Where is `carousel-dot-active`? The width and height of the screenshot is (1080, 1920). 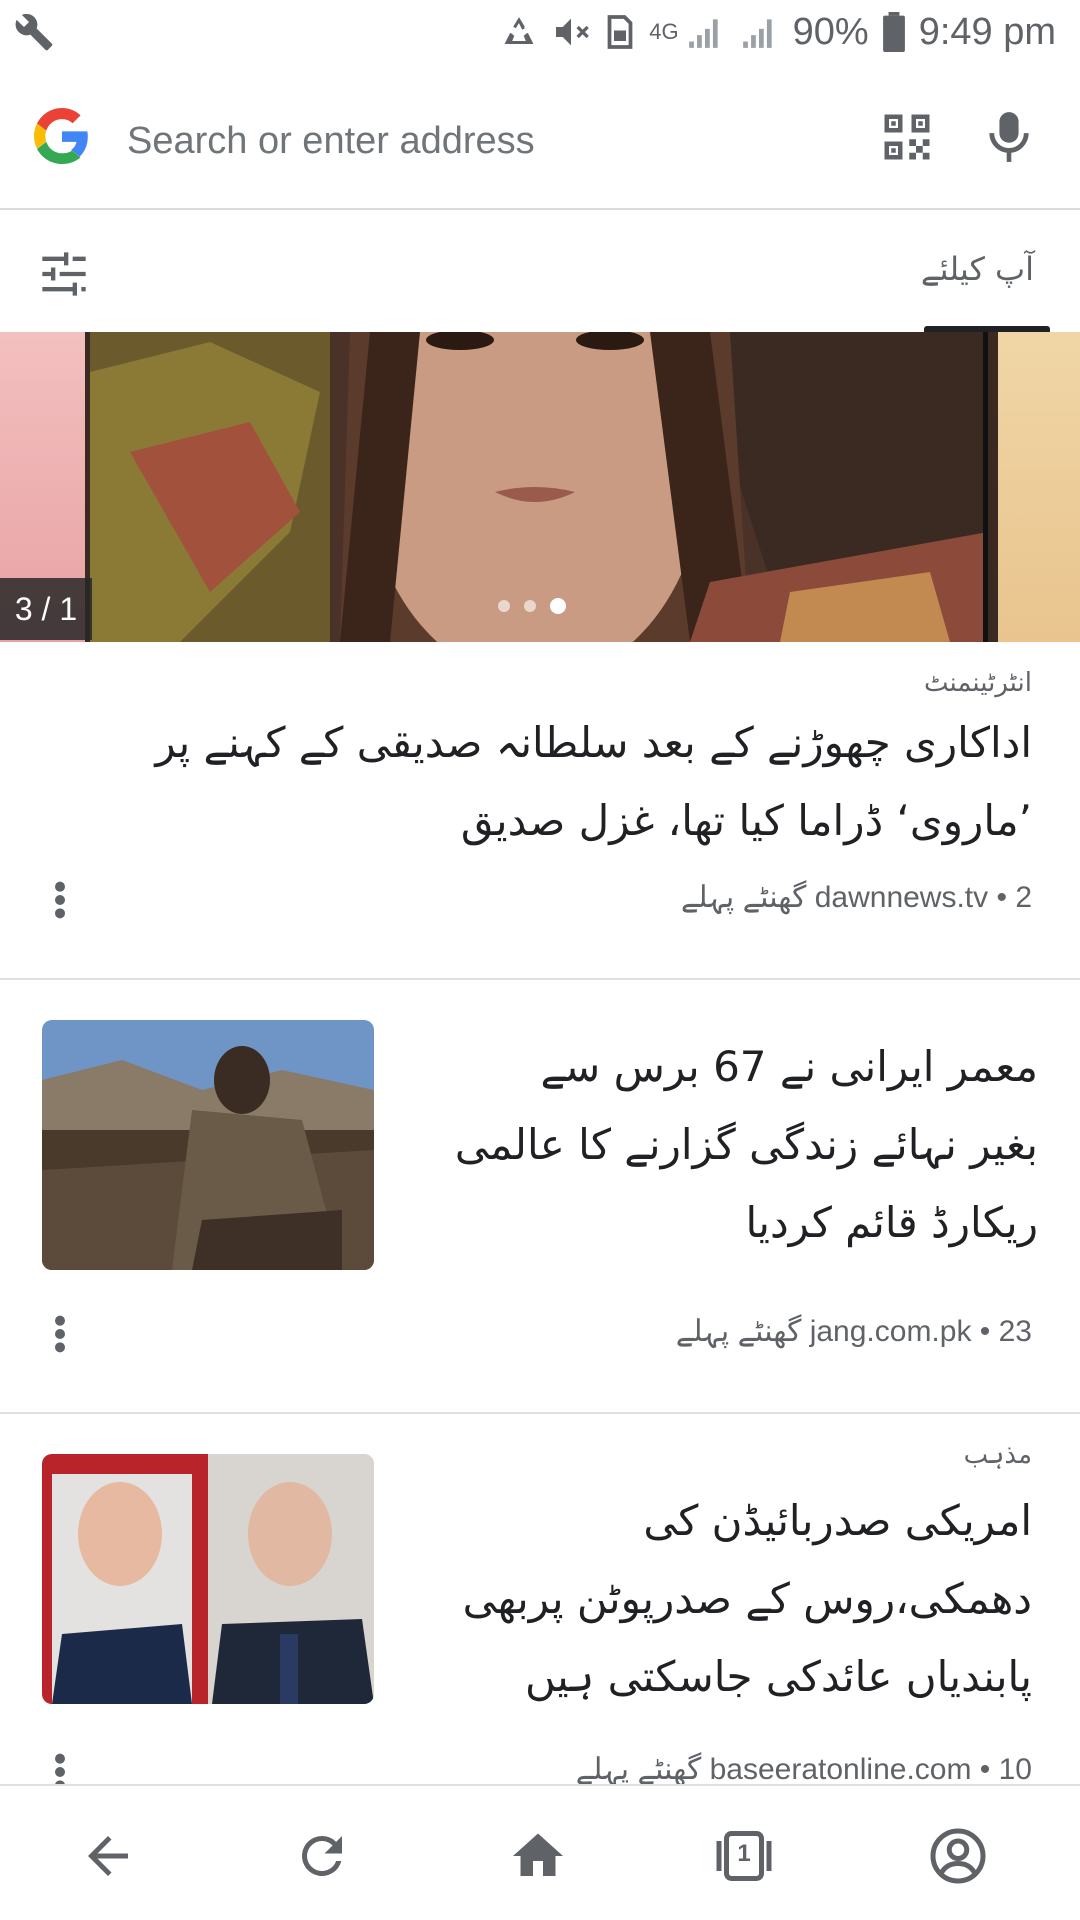
carousel-dot-active is located at coordinates (558, 606).